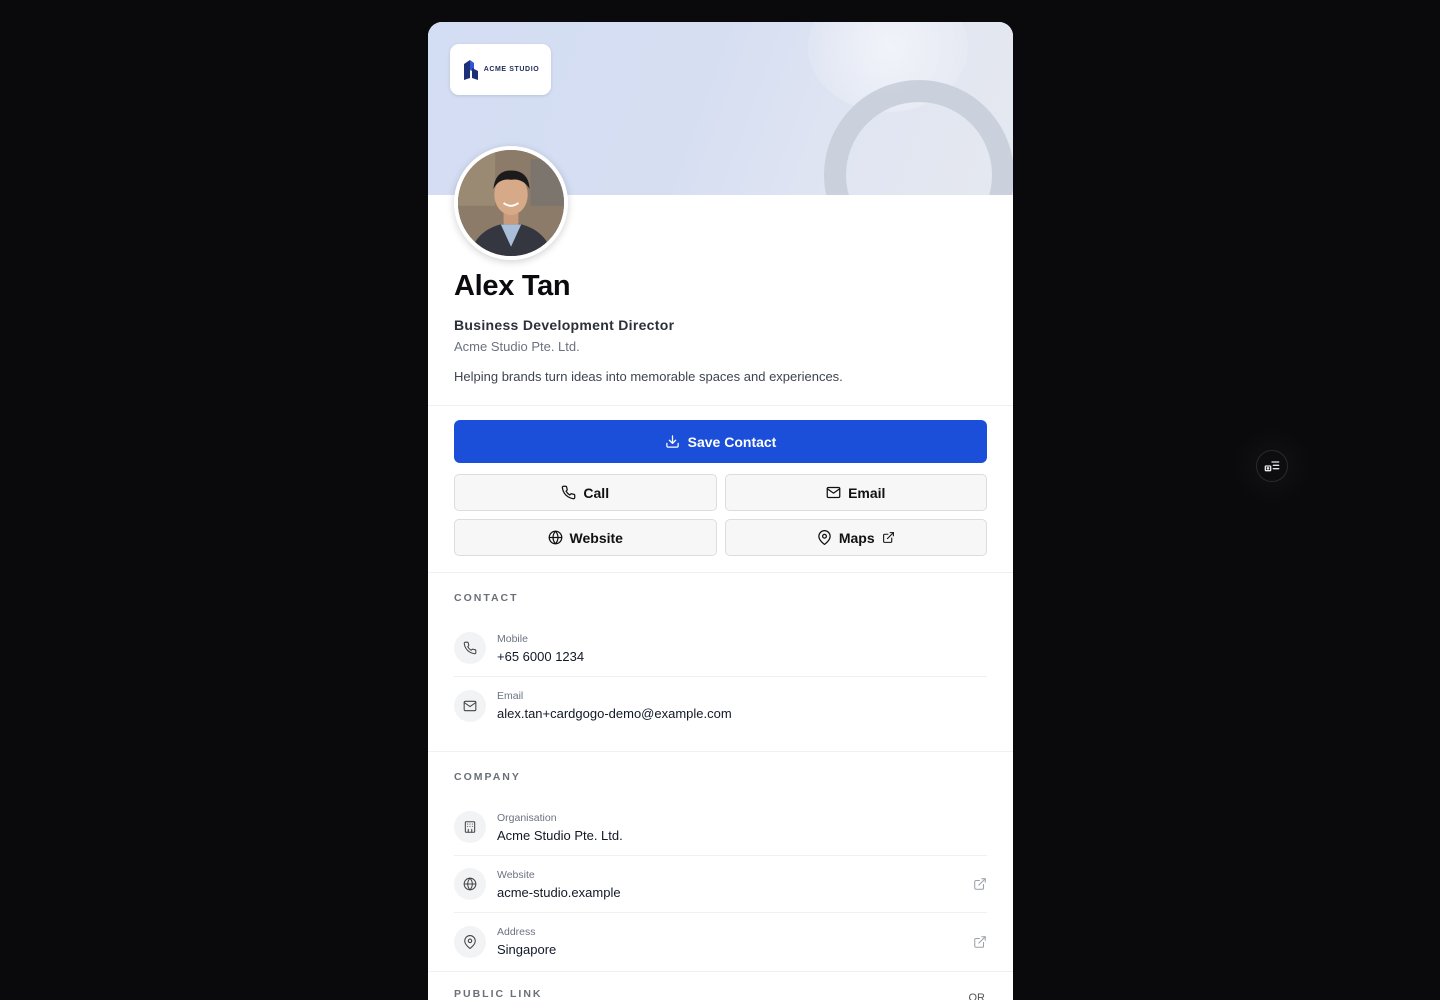 The width and height of the screenshot is (1440, 1000). I want to click on profile-company: Acme Studio Pte. Ltd., so click(517, 346).